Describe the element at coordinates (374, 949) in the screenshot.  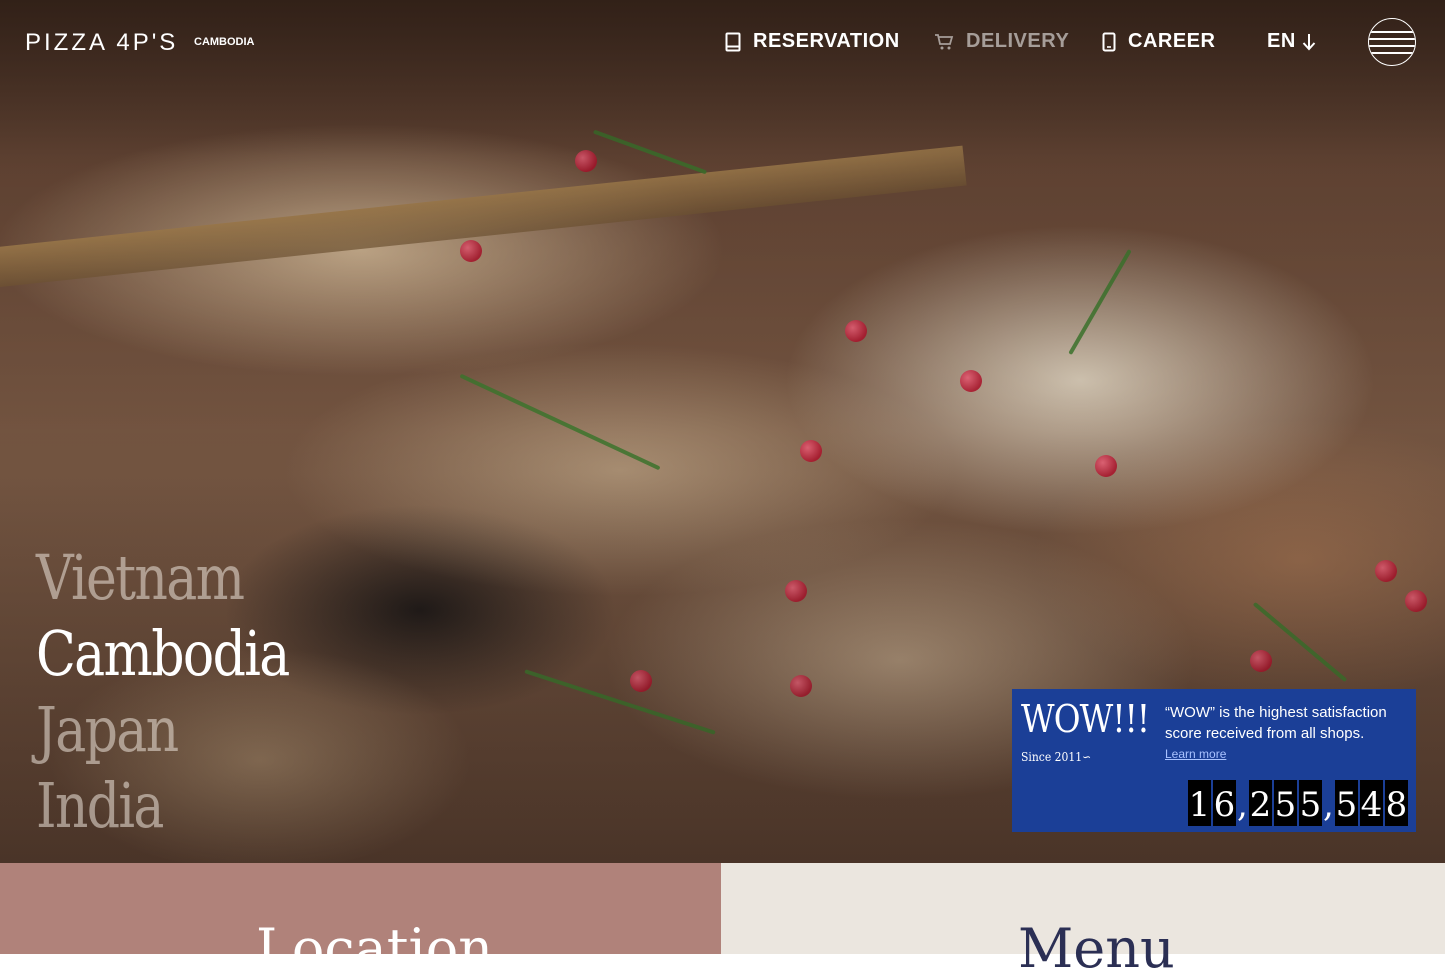
I see `location-heading: Location` at that location.